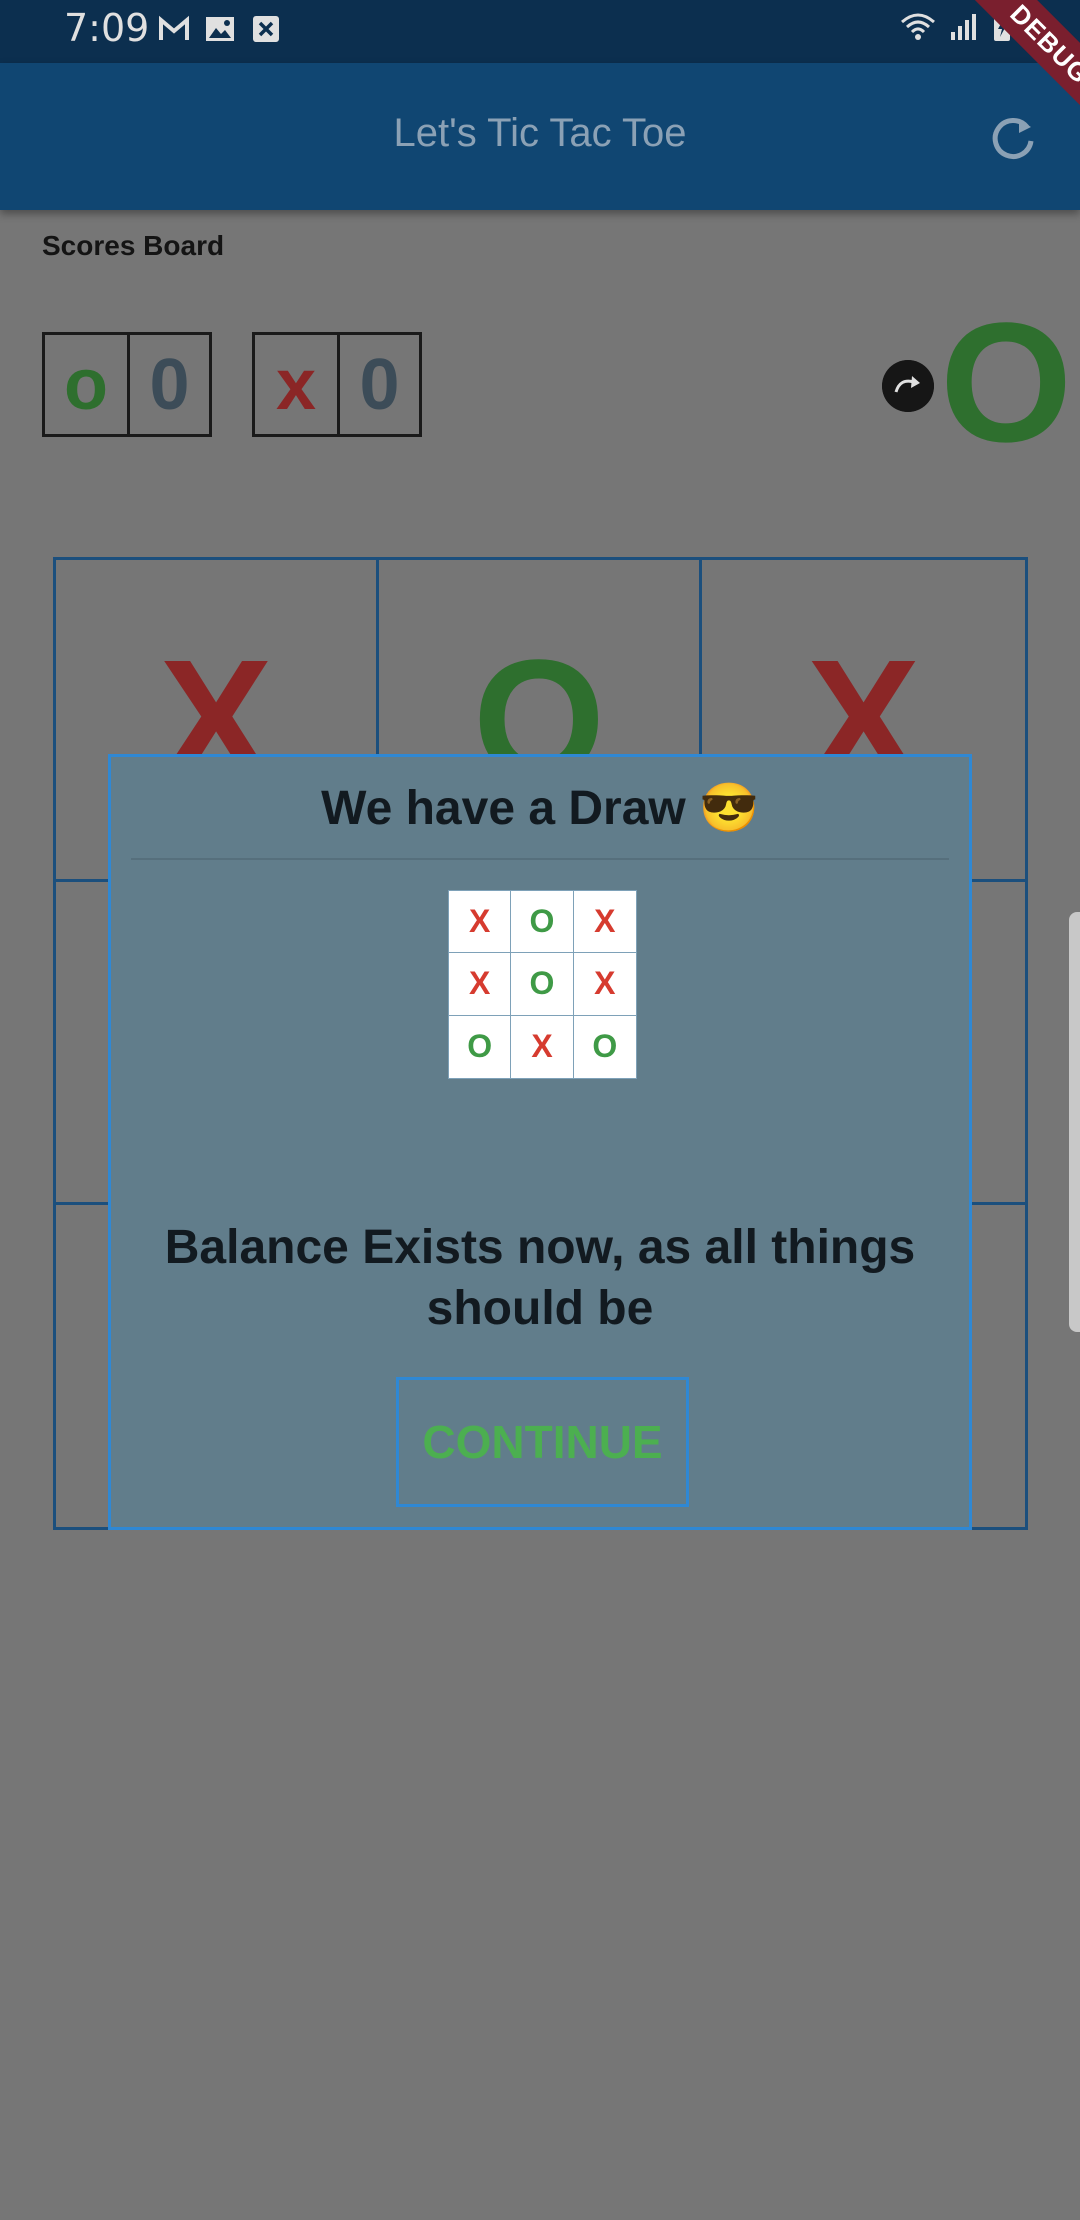 This screenshot has height=2220, width=1080. Describe the element at coordinates (540, 31) in the screenshot. I see `status-bar: 7:09` at that location.